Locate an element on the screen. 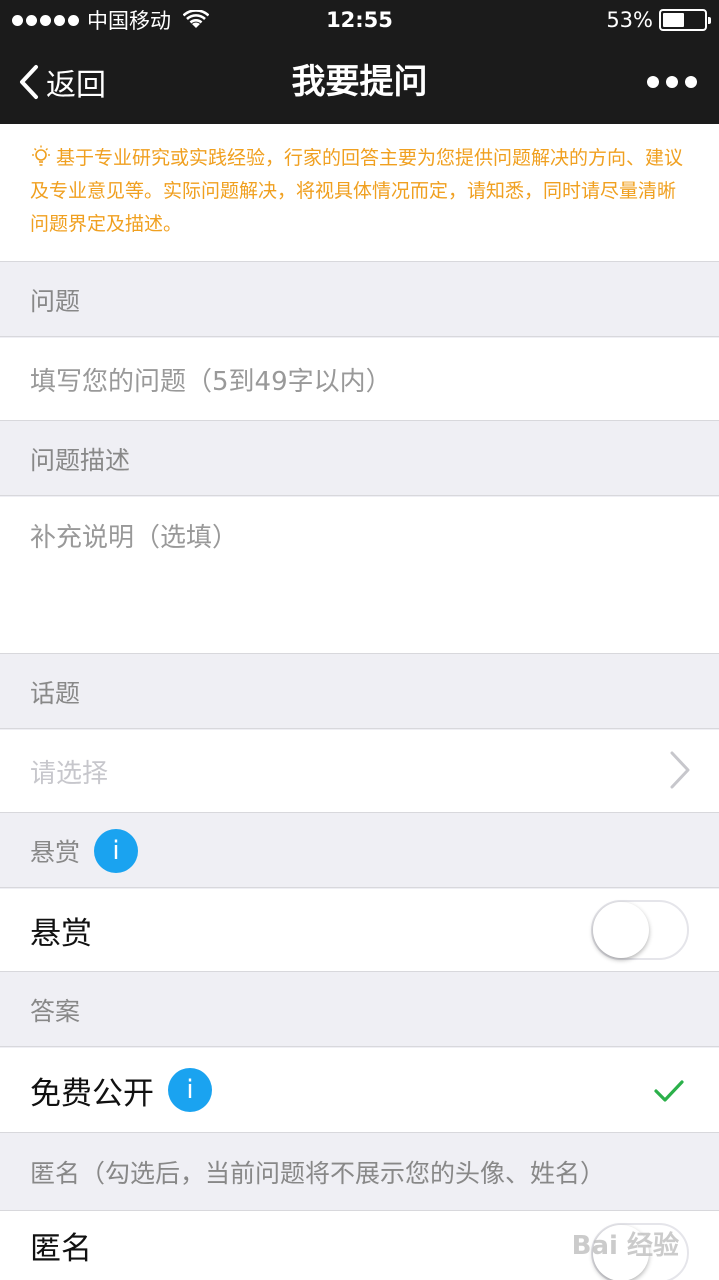 The height and width of the screenshot is (1280, 719). page-title: 我要提问 is located at coordinates (359, 82).